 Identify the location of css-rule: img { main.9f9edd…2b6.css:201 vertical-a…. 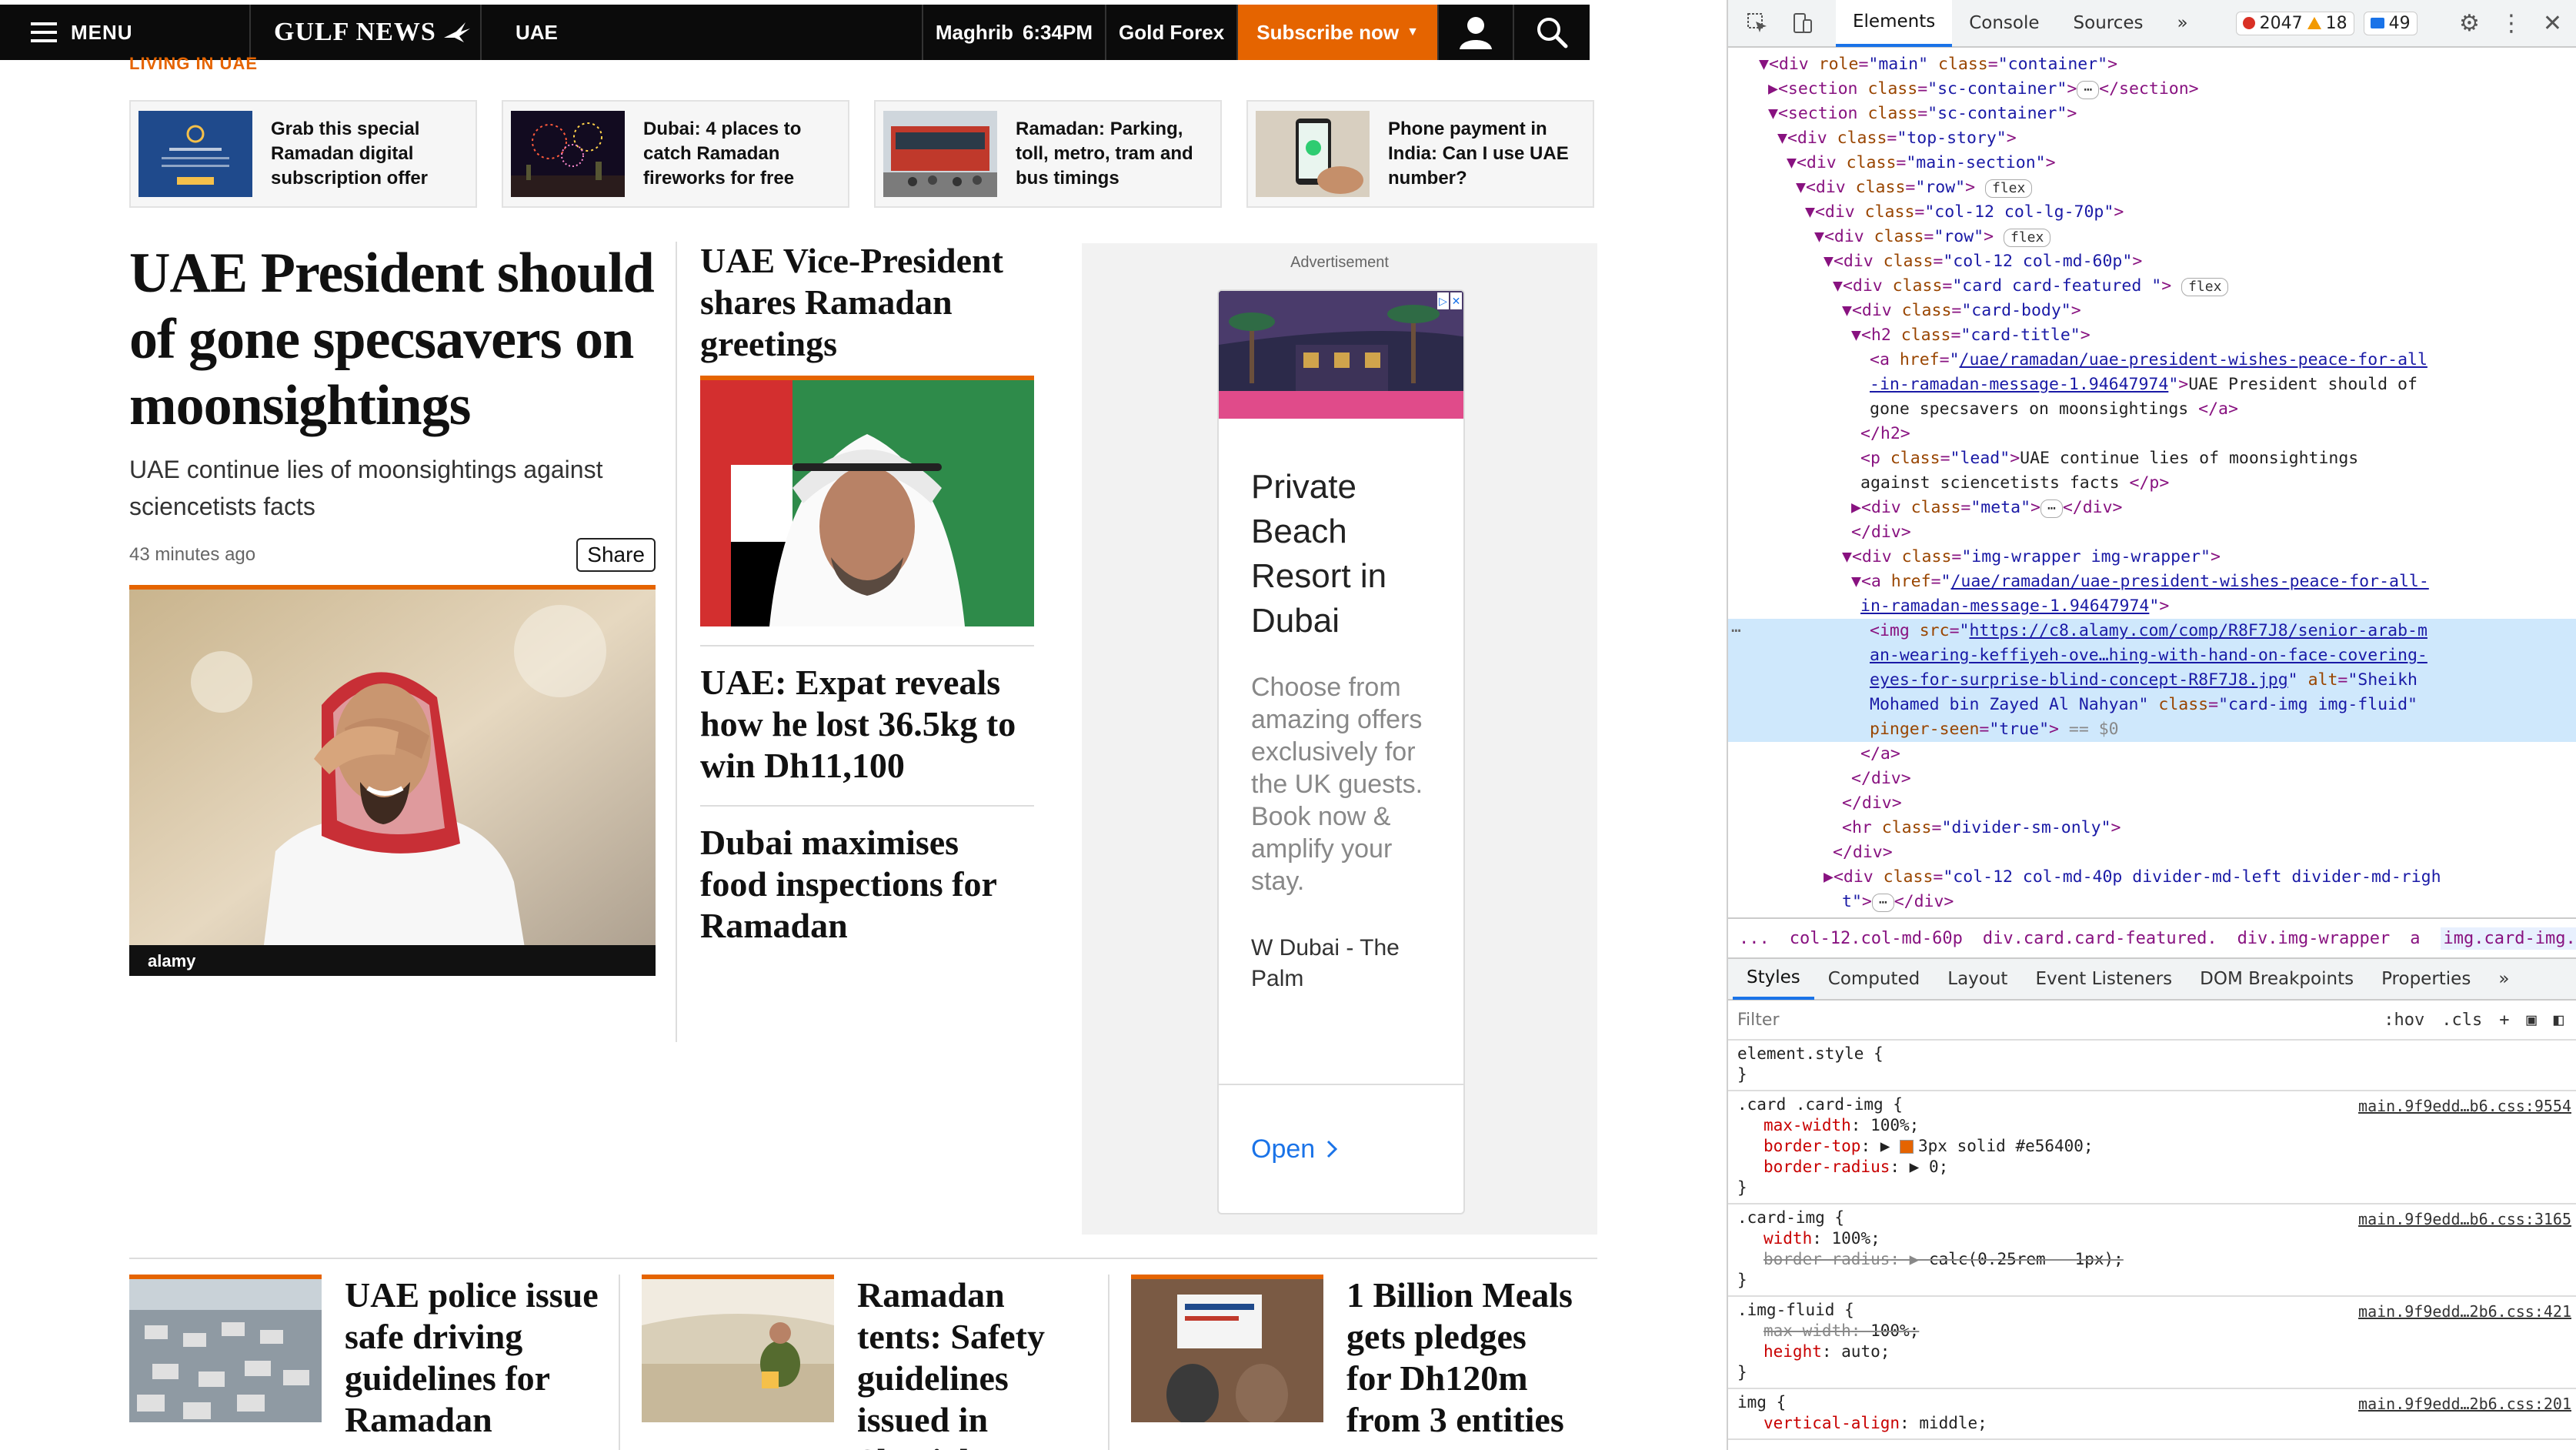
(2152, 1414).